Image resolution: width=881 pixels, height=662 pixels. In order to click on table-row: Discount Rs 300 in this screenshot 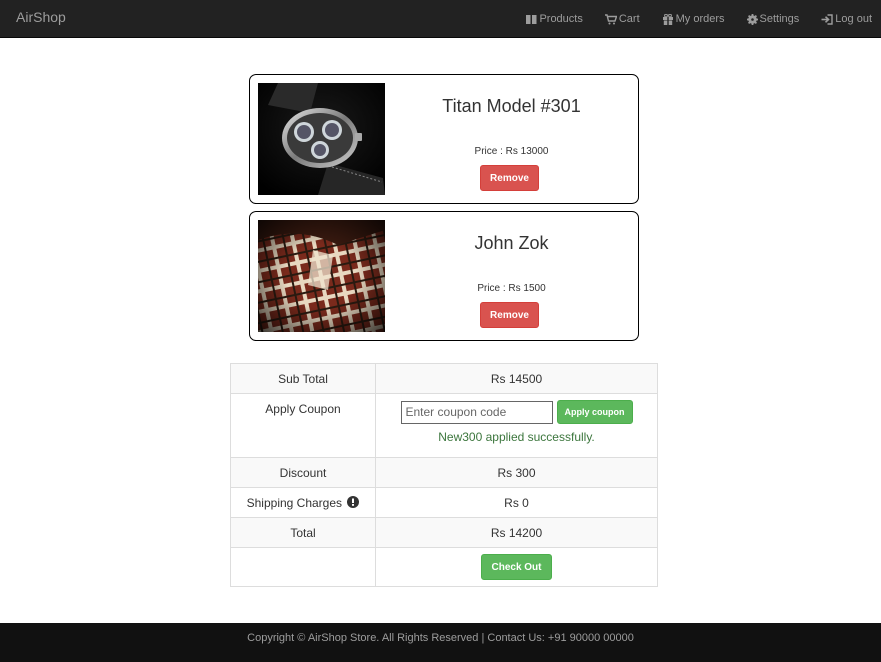, I will do `click(444, 472)`.